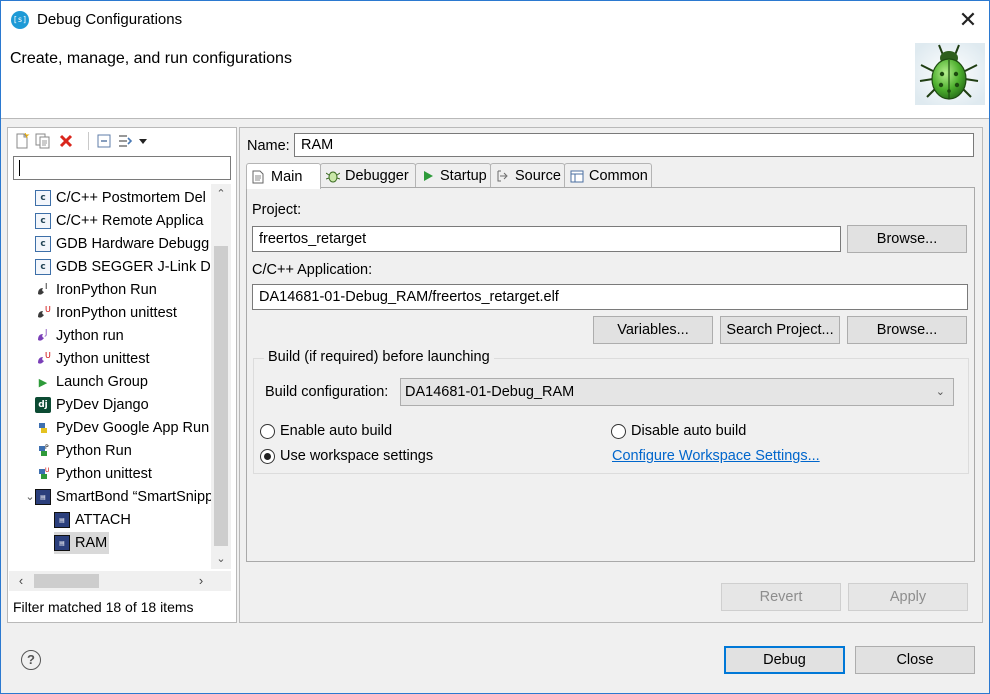 The image size is (990, 694). I want to click on tree-item-label: SmartBond “SmartSnipp, so click(133, 497).